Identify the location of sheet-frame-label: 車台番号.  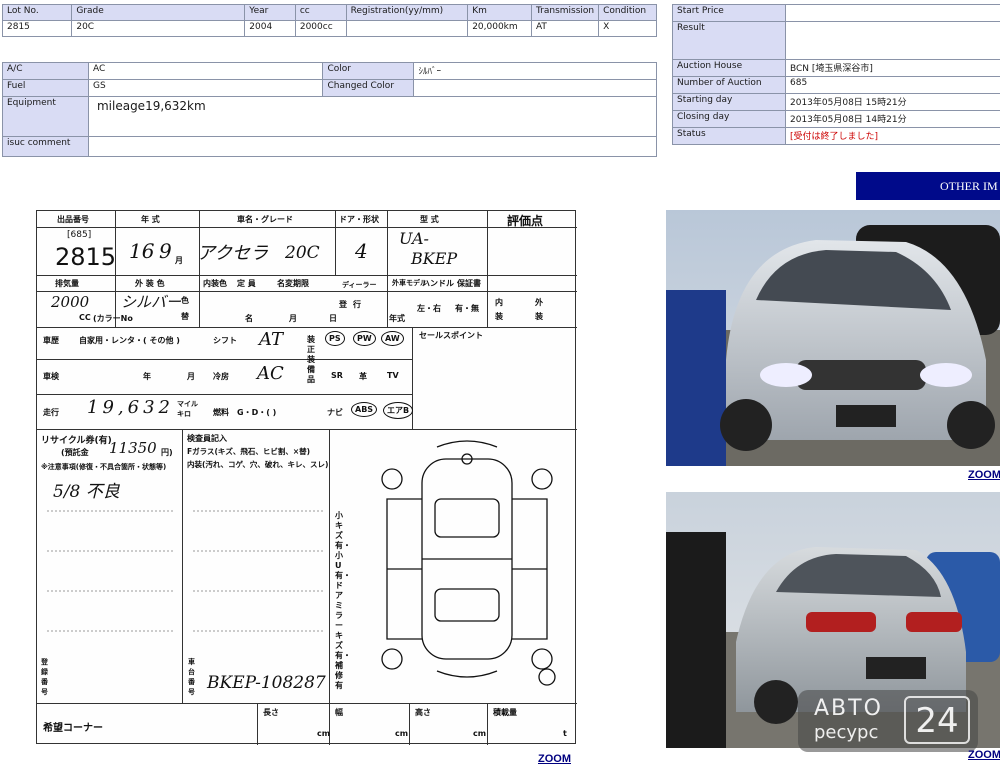
(191, 677).